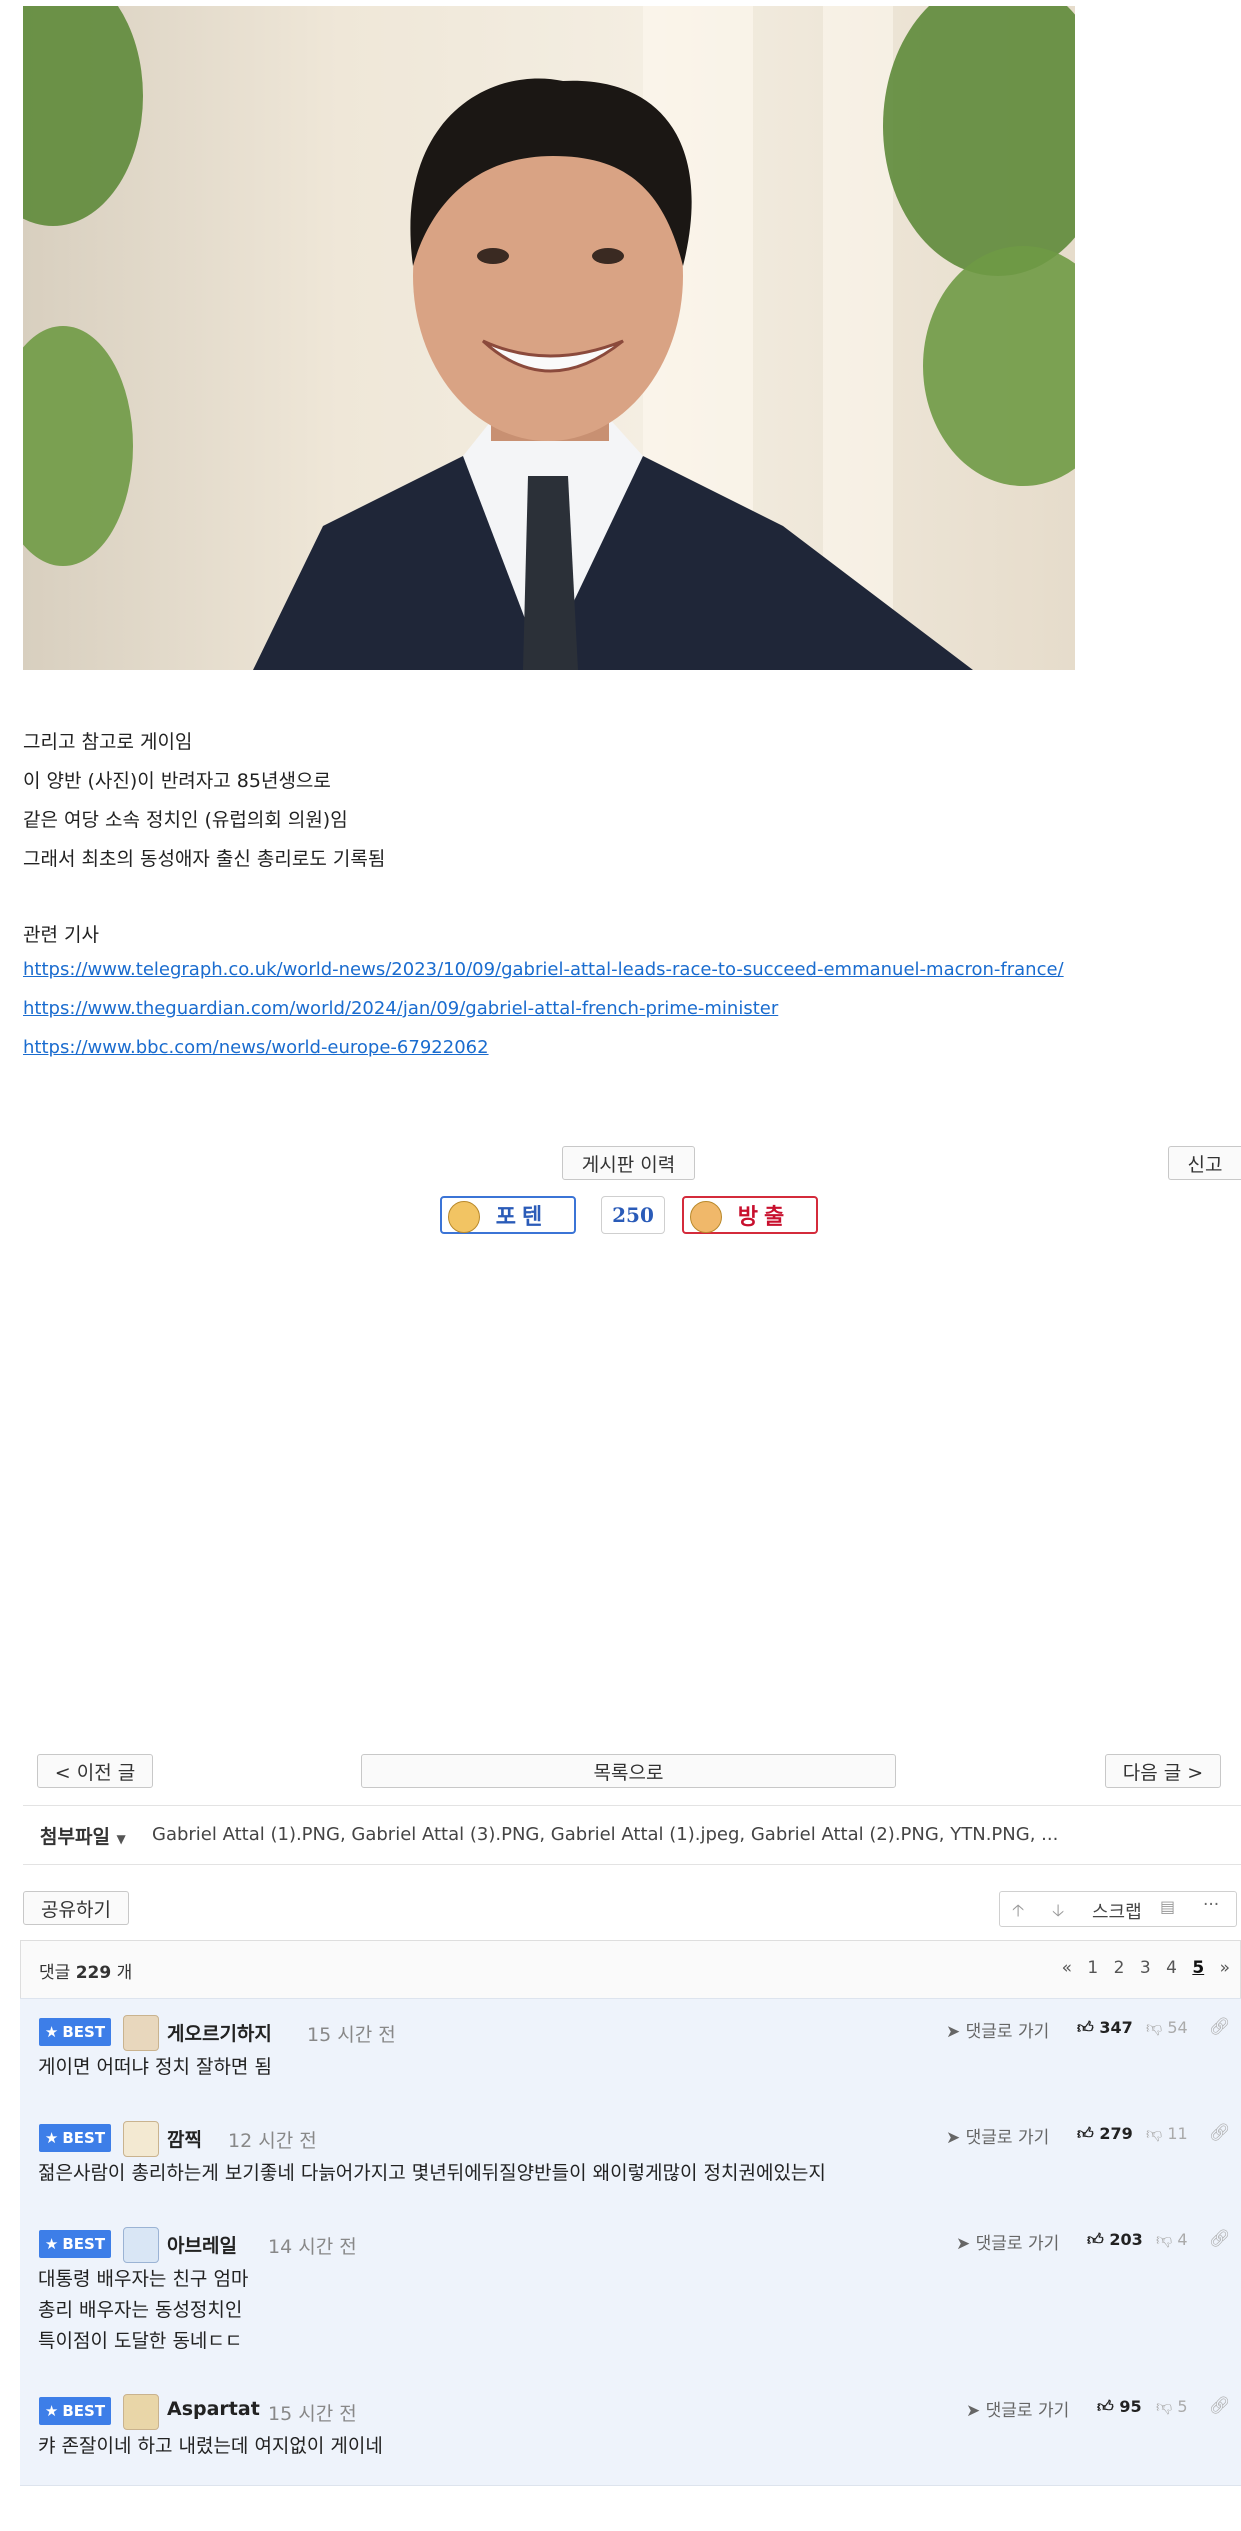 The width and height of the screenshot is (1241, 2531). Describe the element at coordinates (1105, 2134) in the screenshot. I see `like-button: 👍︎ 279` at that location.